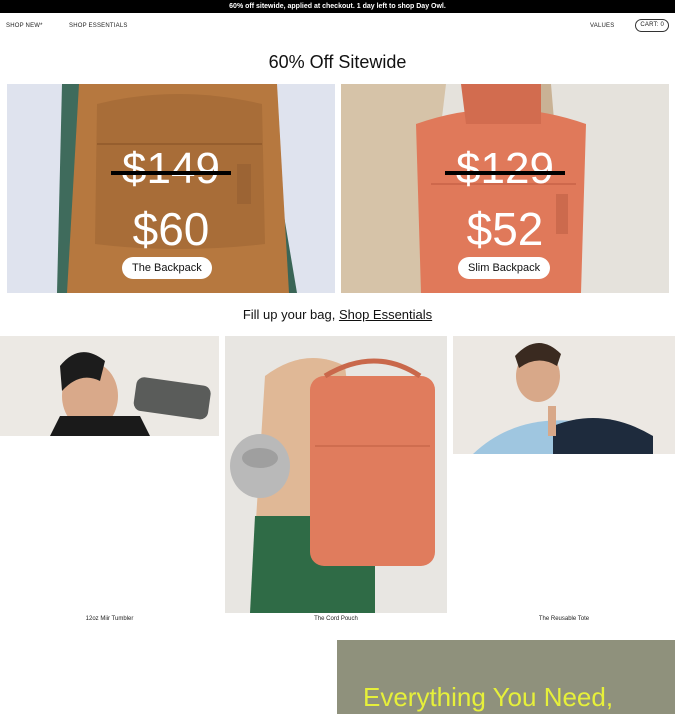  I want to click on top-nav: SHOP NEW* SHOP ESSENTIALS VALUES CART: 0, so click(337, 27).